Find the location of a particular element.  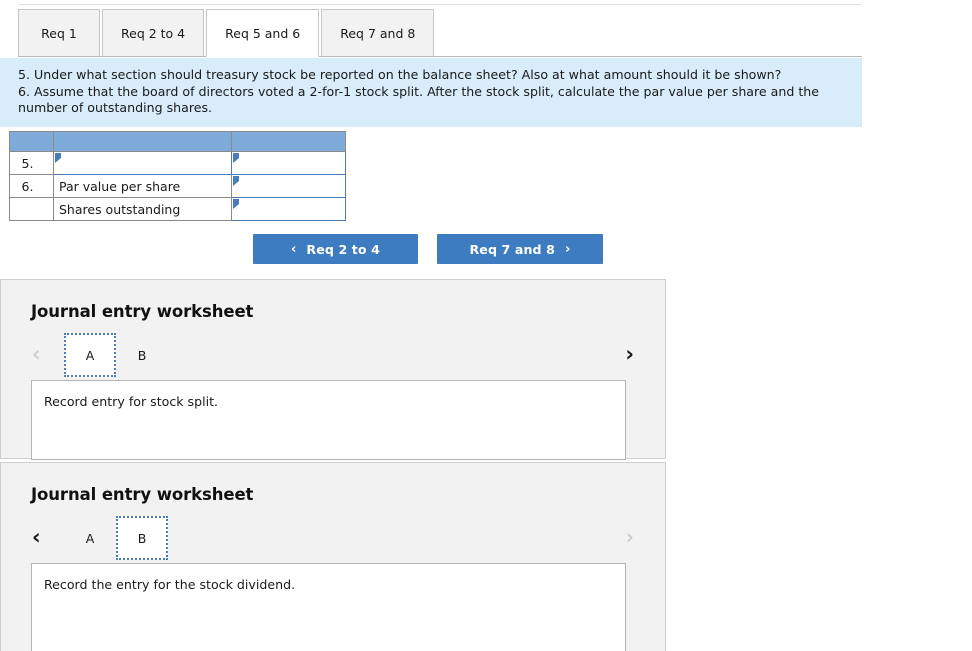

row-7-value-input is located at coordinates (288, 209).